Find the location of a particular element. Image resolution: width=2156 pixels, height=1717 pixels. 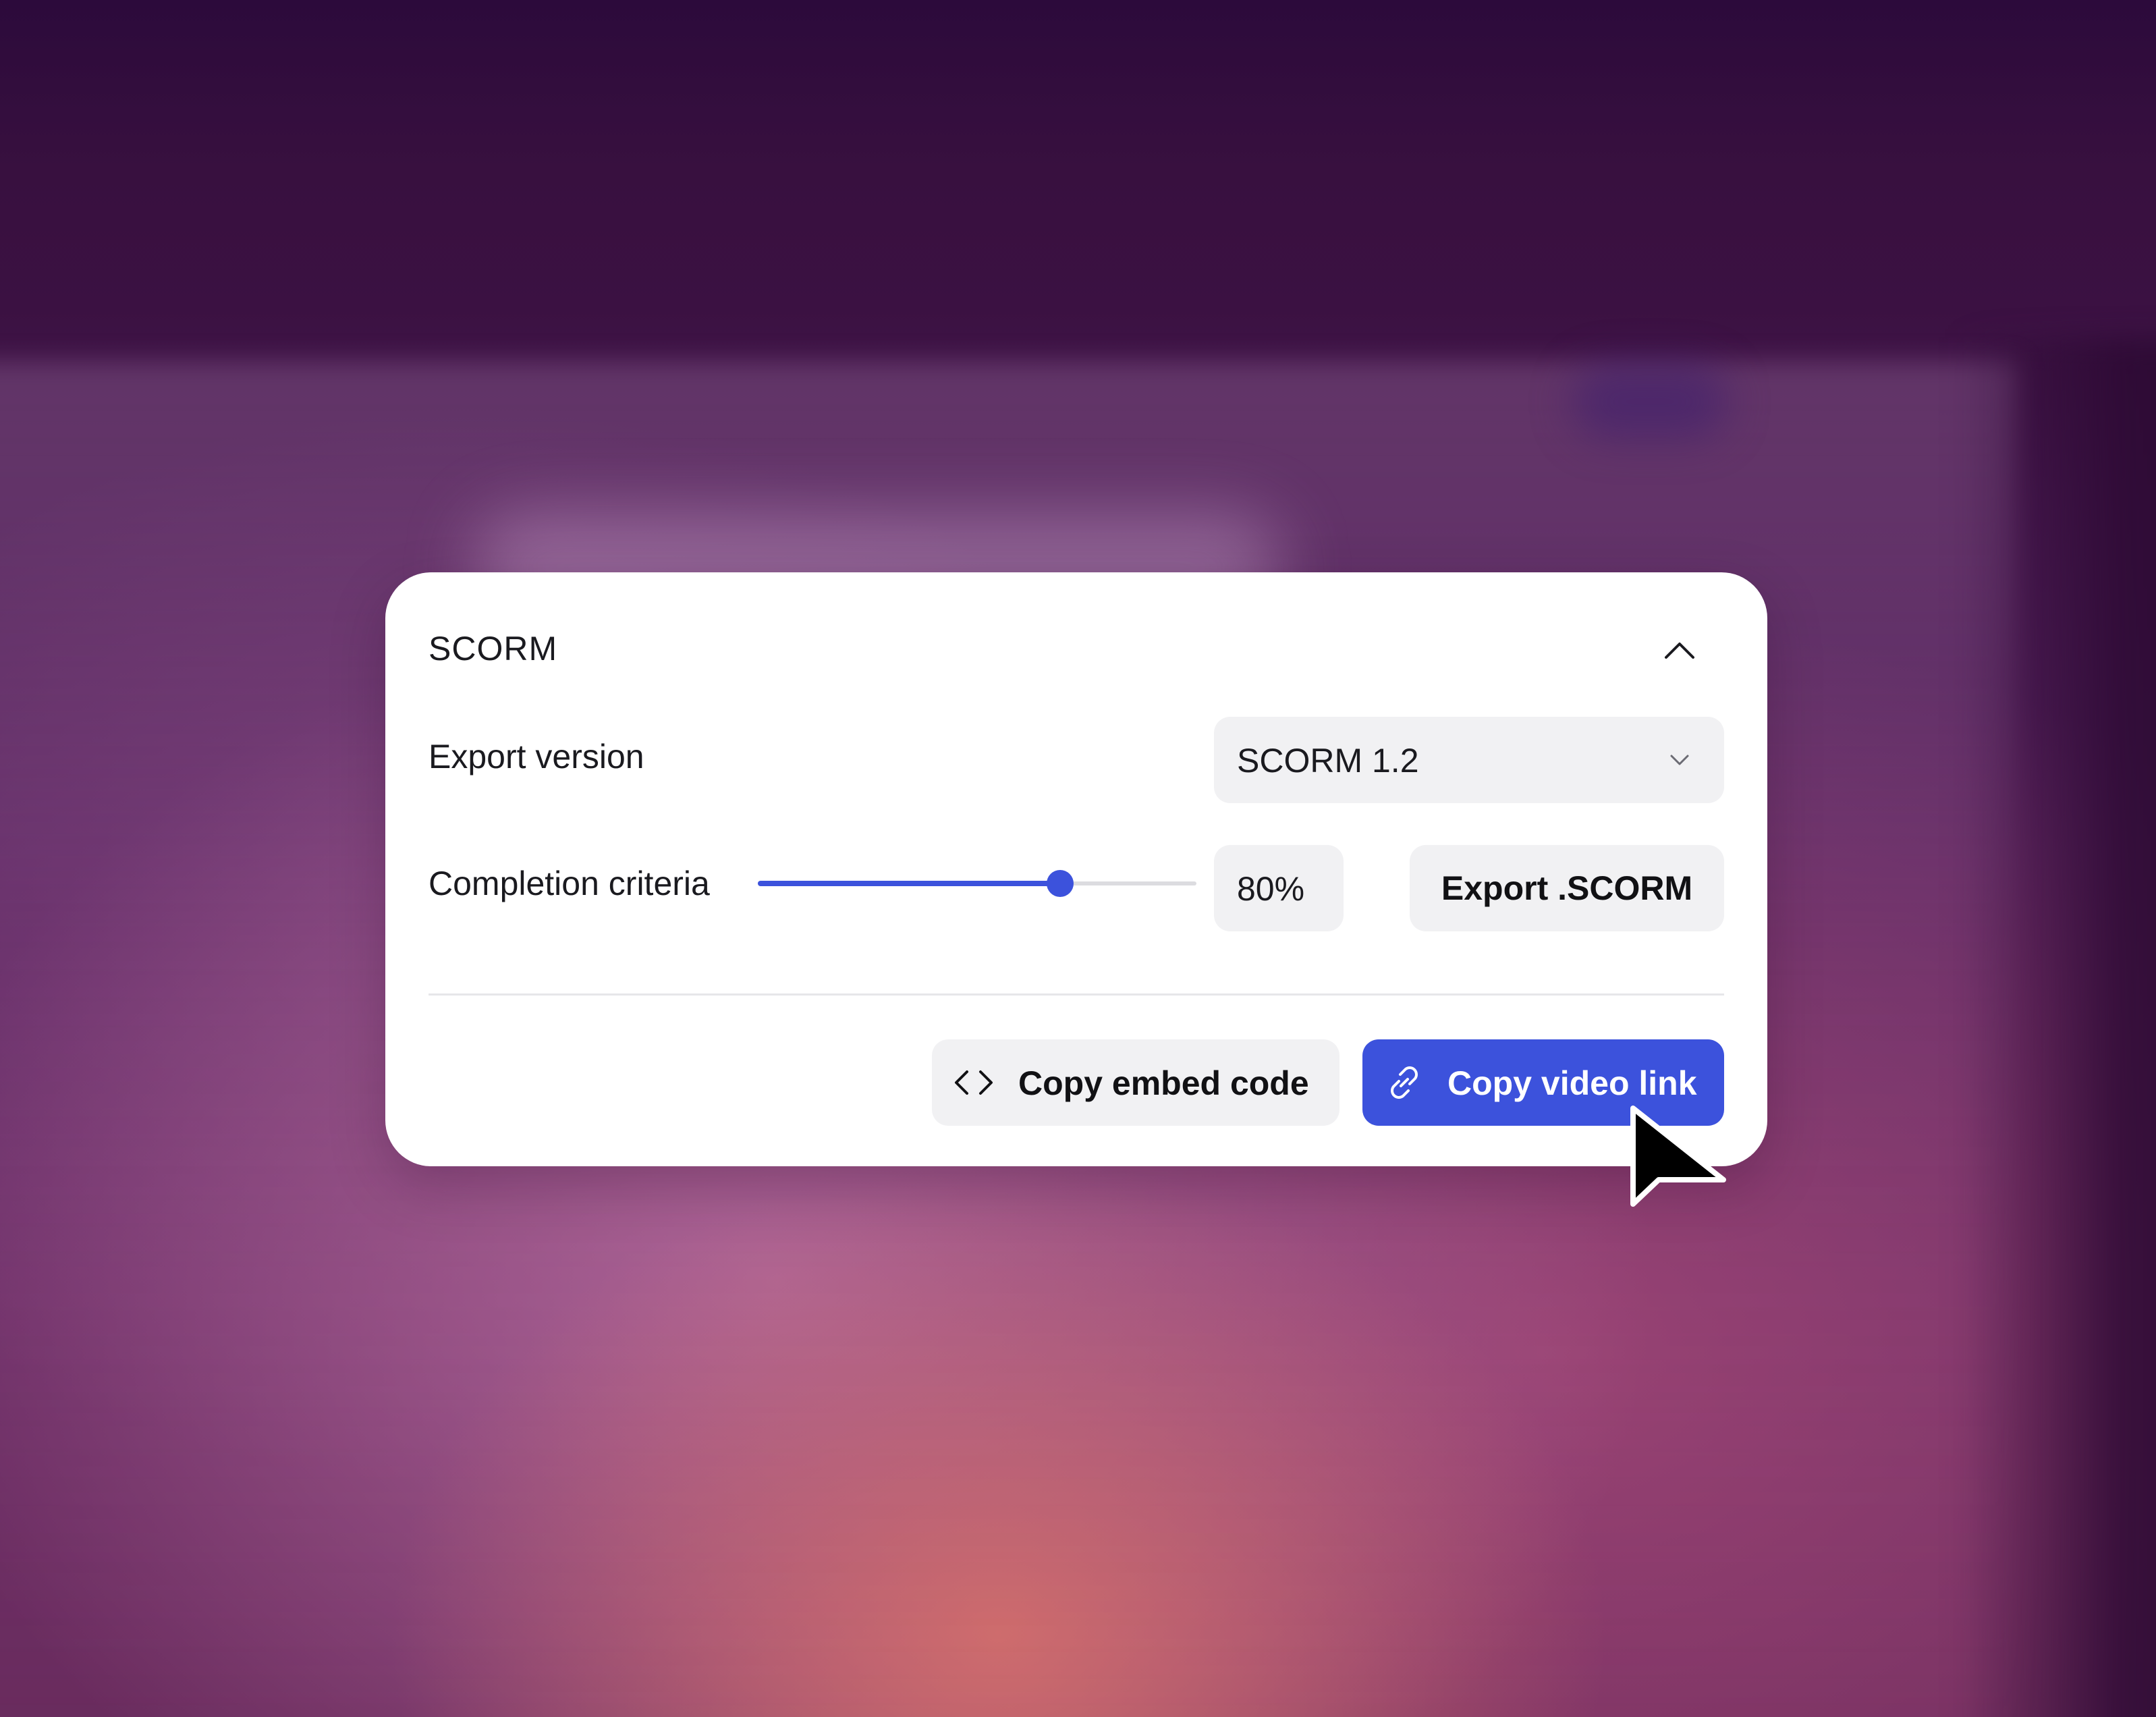

export-scorm-button: Export .SCORM is located at coordinates (1567, 888).